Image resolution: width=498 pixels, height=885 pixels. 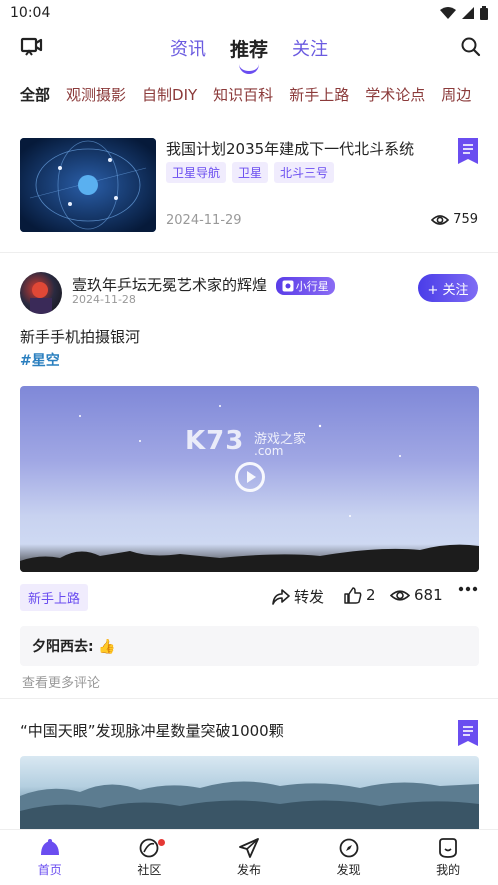 I want to click on category-all: 全部, so click(x=35, y=94).